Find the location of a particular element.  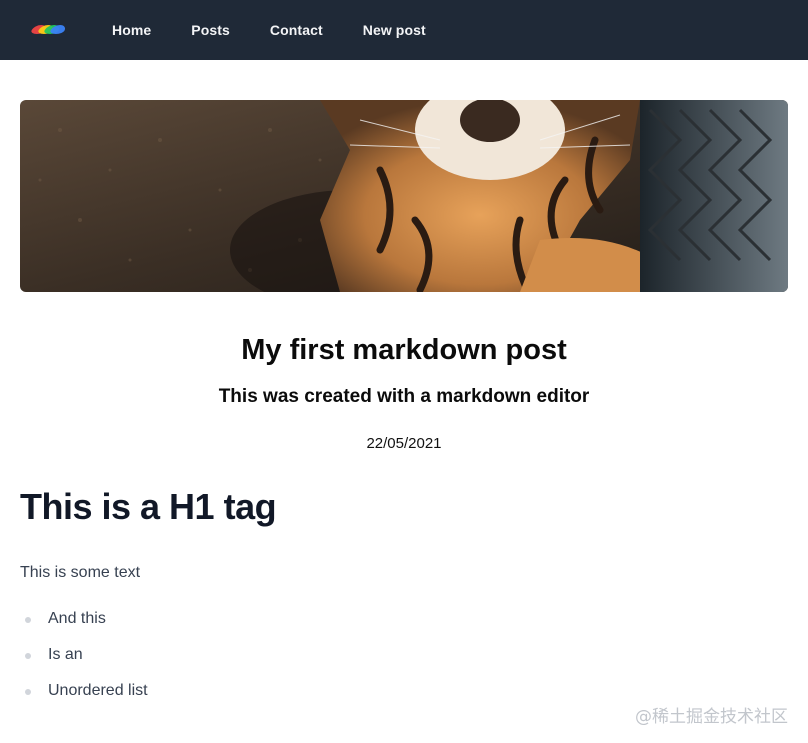

logo is located at coordinates (48, 30).